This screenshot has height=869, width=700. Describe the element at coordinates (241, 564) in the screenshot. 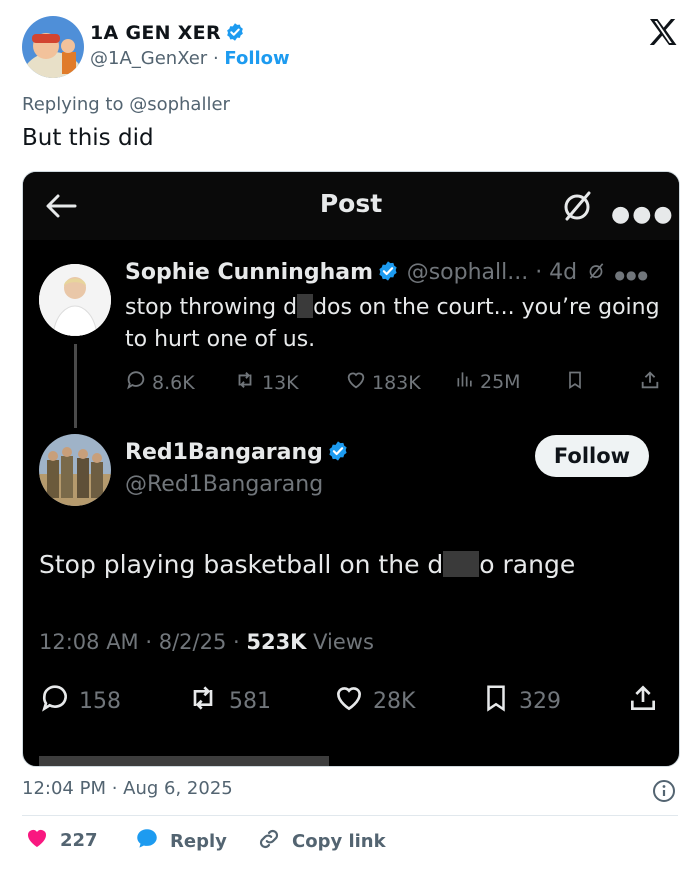

I see `main-text-start: Stop playing basketball on the d` at that location.